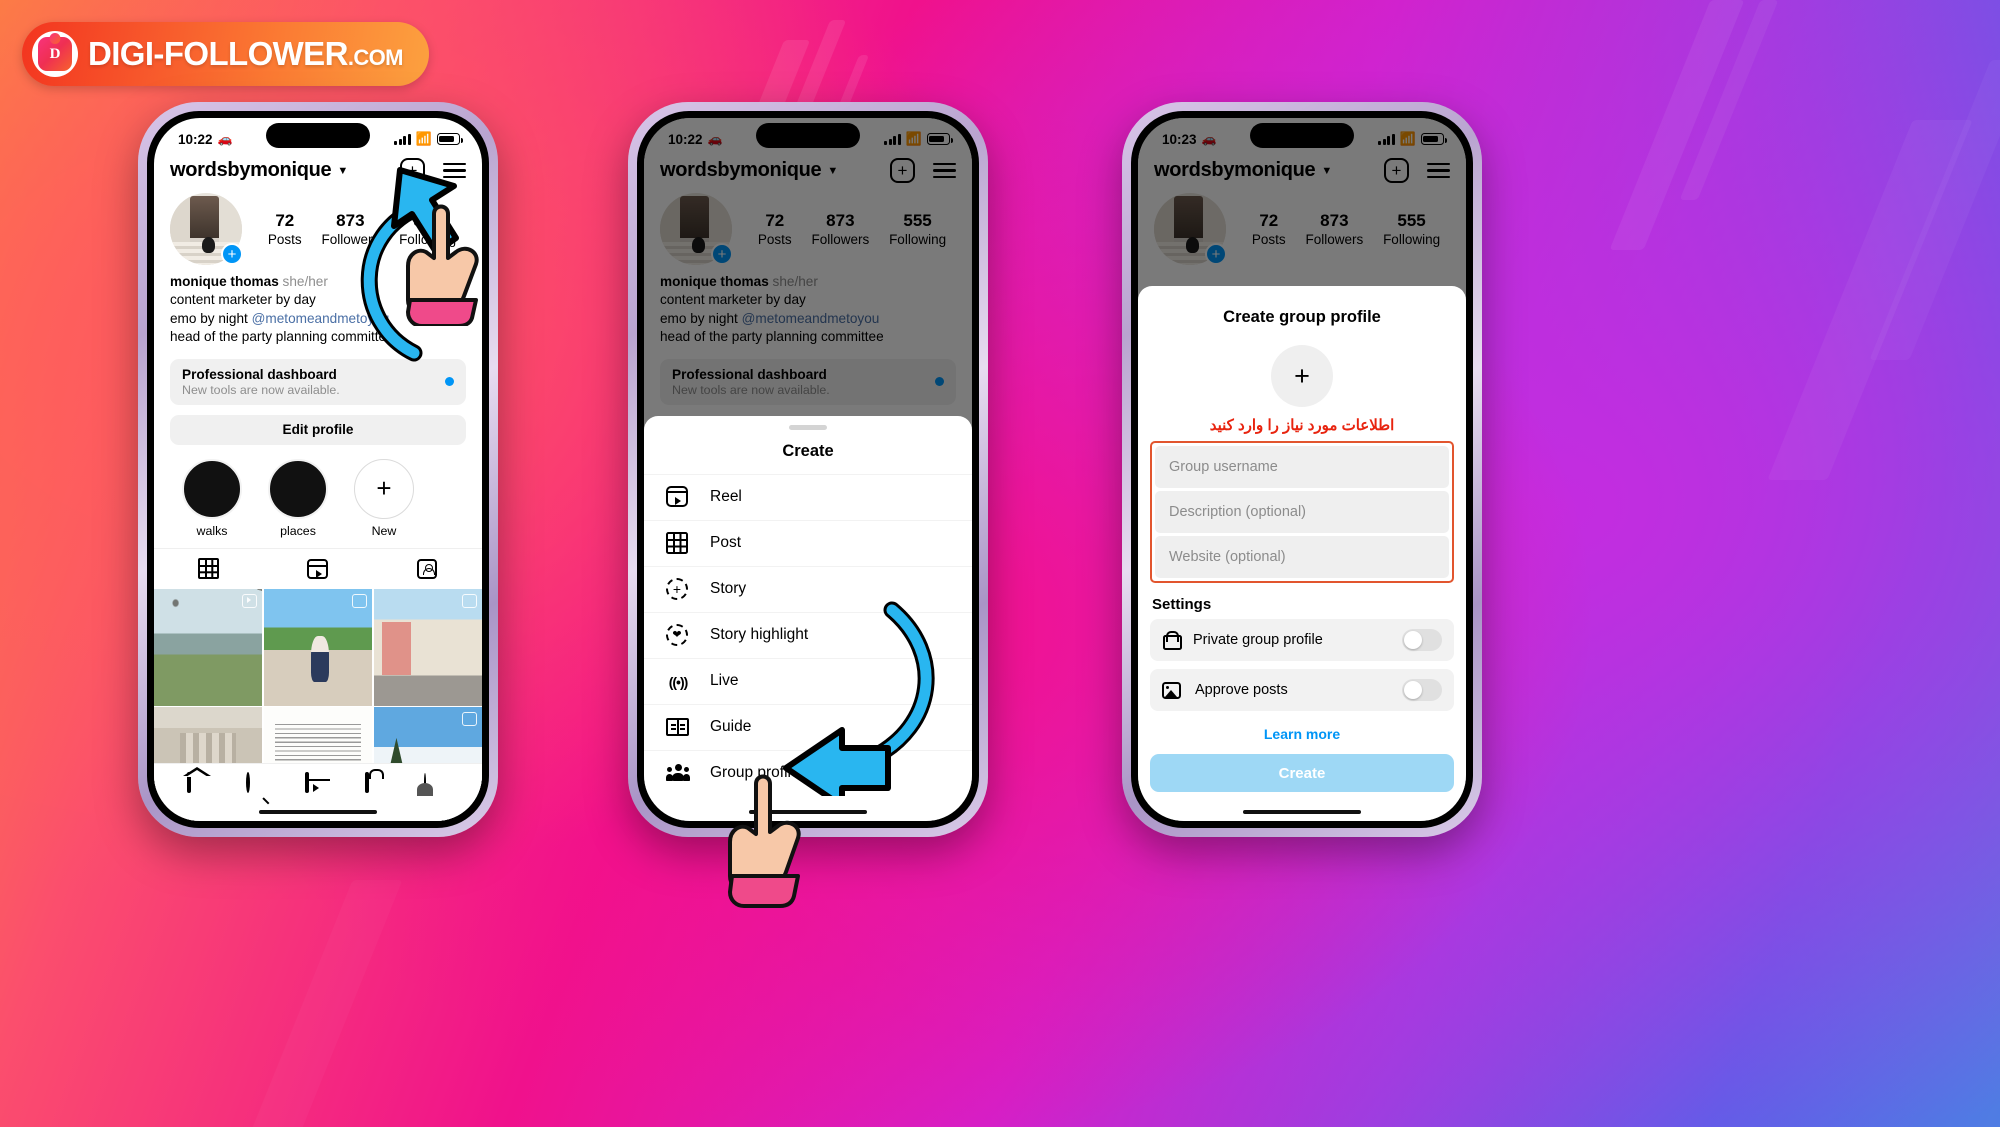 The height and width of the screenshot is (1127, 2000). I want to click on plus-box-icon: +, so click(412, 170).